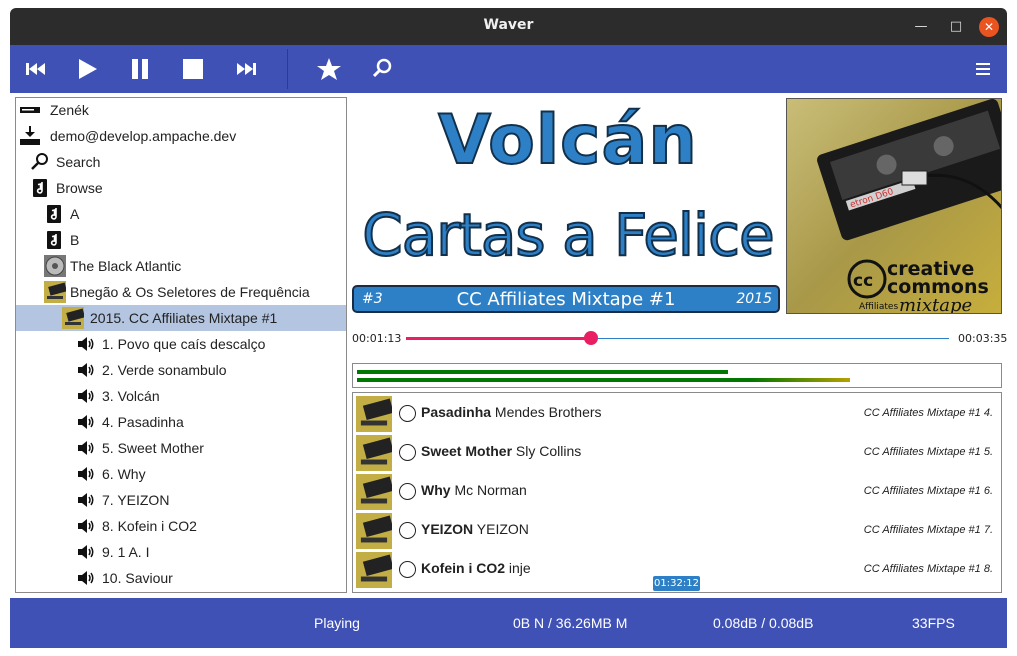 This screenshot has width=1017, height=656. What do you see at coordinates (143, 422) in the screenshot?
I see `tree-item-label: 4. Pasadinha` at bounding box center [143, 422].